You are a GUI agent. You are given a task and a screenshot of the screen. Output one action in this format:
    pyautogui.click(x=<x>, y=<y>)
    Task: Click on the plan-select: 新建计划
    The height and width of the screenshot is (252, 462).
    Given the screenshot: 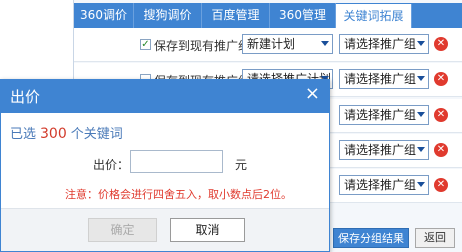 What is the action you would take?
    pyautogui.click(x=287, y=44)
    